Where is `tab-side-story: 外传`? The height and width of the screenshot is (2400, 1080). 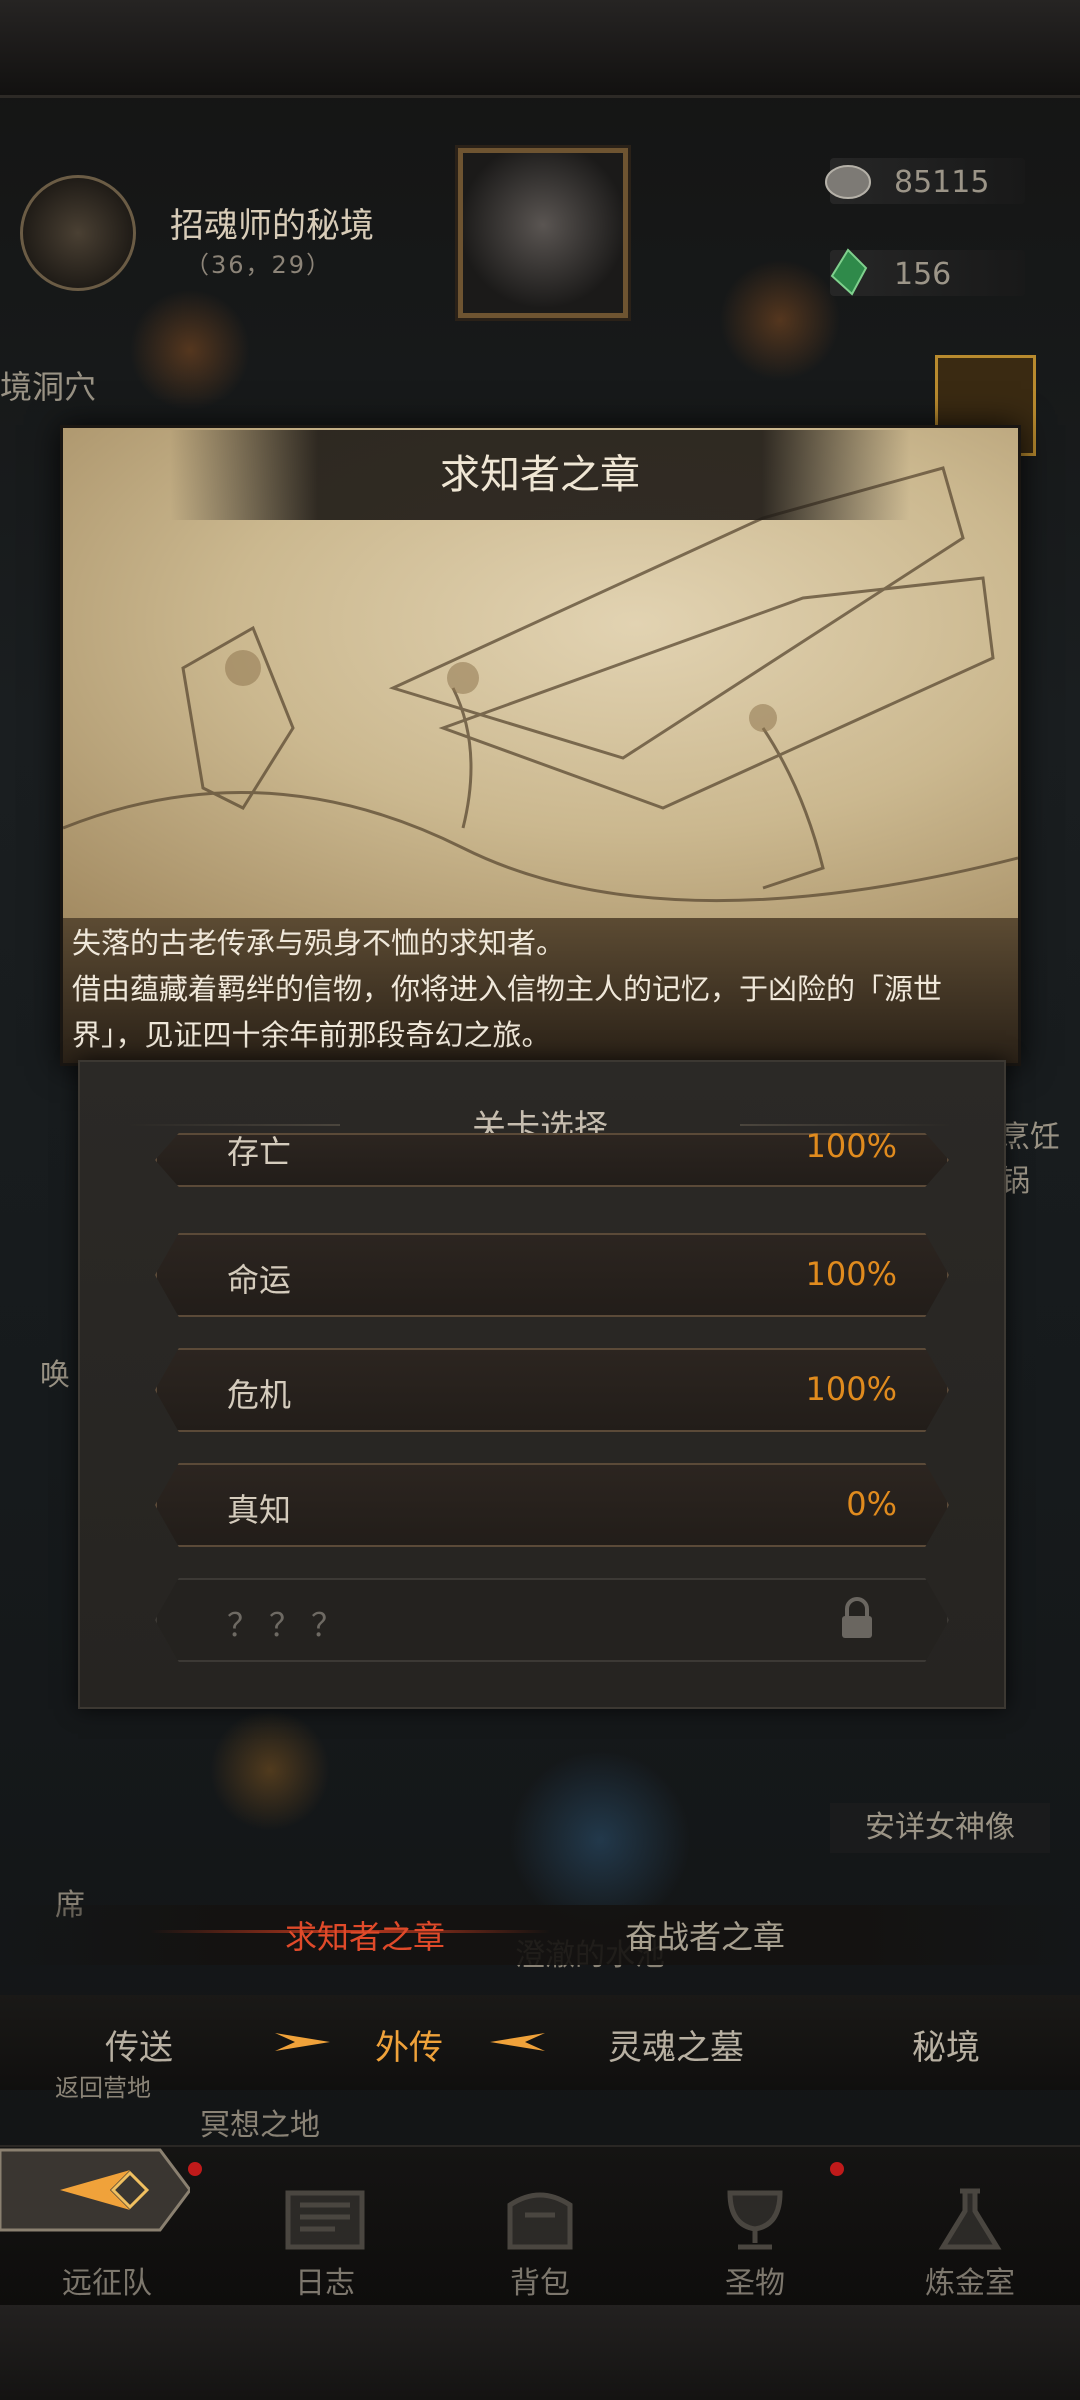 tab-side-story: 外传 is located at coordinates (409, 2044).